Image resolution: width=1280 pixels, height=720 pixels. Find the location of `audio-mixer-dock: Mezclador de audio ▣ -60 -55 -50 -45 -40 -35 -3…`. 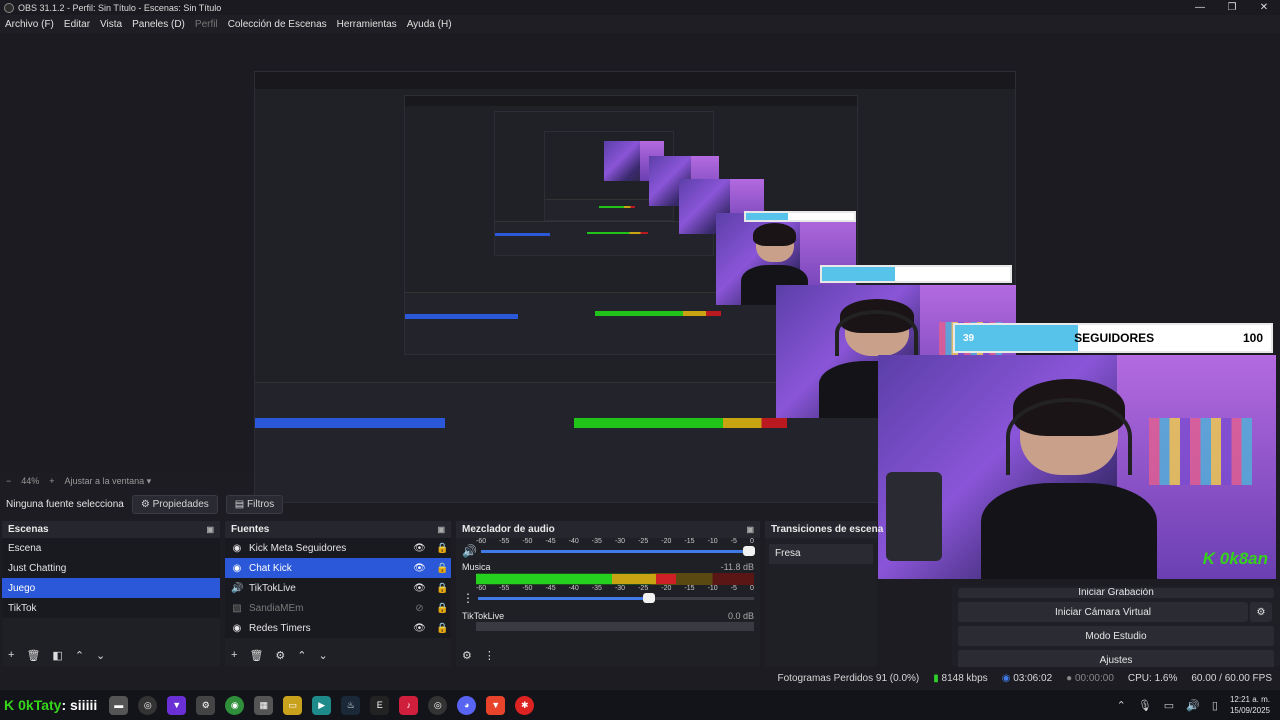

audio-mixer-dock: Mezclador de audio ▣ -60 -55 -50 -45 -40 -35 -3… is located at coordinates (608, 593).